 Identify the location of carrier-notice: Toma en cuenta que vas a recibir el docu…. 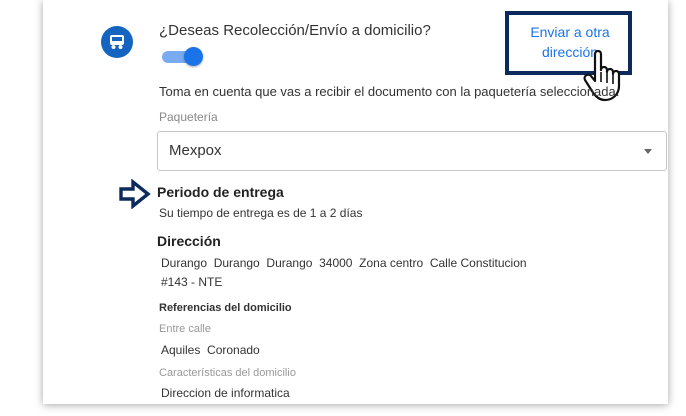
(389, 91).